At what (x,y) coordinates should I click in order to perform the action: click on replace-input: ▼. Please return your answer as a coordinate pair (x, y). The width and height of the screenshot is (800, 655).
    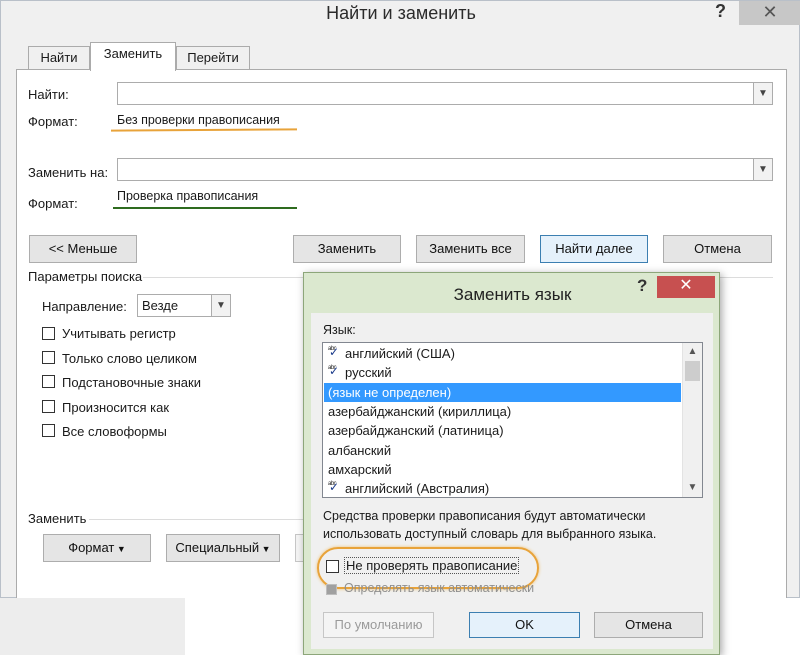
    Looking at the image, I should click on (445, 169).